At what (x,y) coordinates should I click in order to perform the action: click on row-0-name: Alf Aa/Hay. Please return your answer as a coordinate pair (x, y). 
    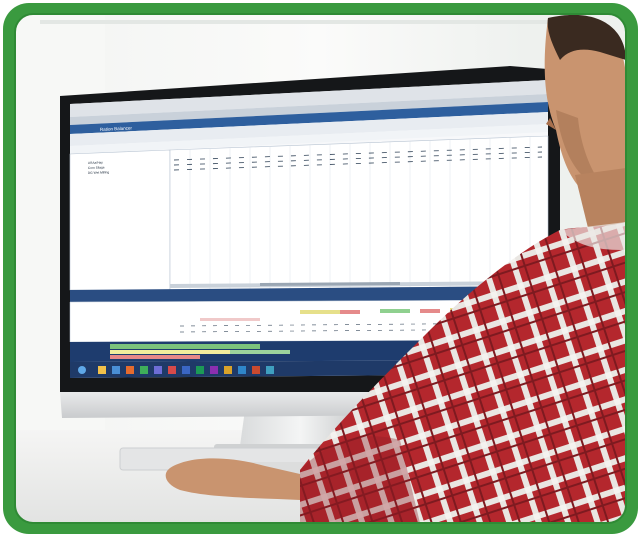
    Looking at the image, I should click on (95, 162).